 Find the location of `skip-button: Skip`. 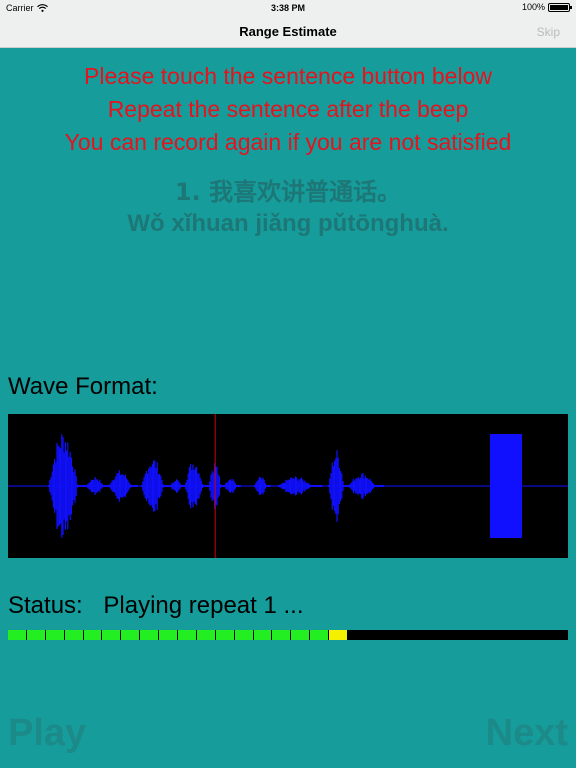

skip-button: Skip is located at coordinates (548, 32).